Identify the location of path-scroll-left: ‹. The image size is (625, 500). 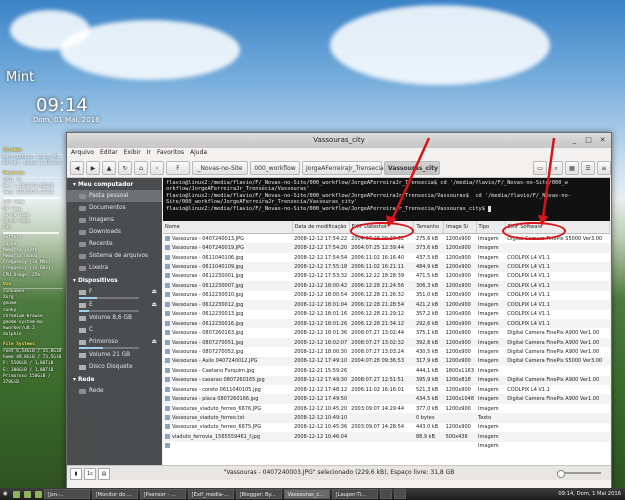
(157, 167).